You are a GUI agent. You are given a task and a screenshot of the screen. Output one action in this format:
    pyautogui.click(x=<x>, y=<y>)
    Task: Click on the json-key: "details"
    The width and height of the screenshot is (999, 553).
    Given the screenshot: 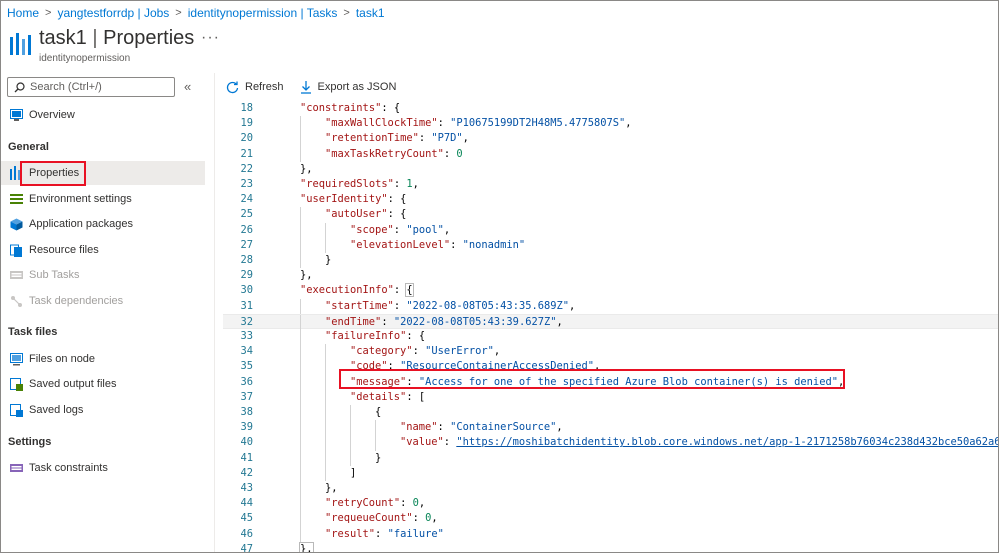 What is the action you would take?
    pyautogui.click(x=378, y=396)
    